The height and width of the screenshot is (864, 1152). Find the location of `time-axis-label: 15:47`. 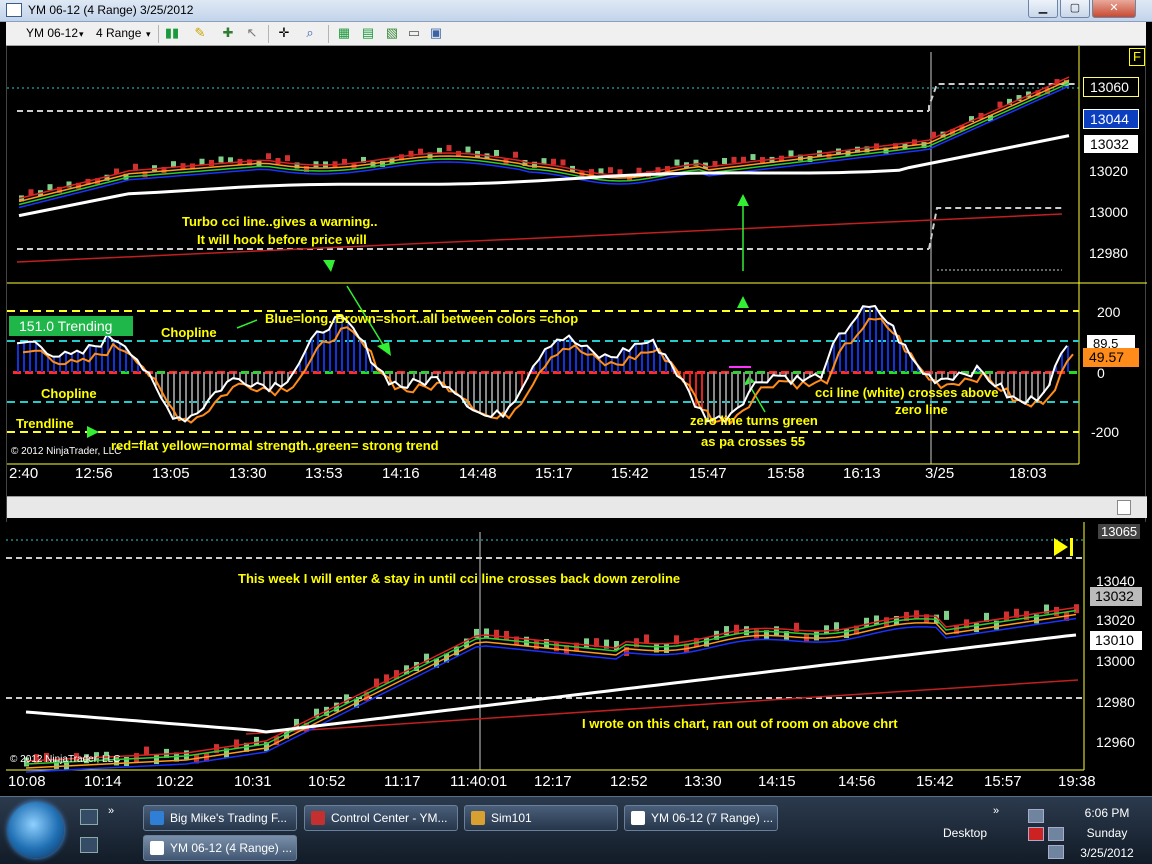

time-axis-label: 15:47 is located at coordinates (708, 473).